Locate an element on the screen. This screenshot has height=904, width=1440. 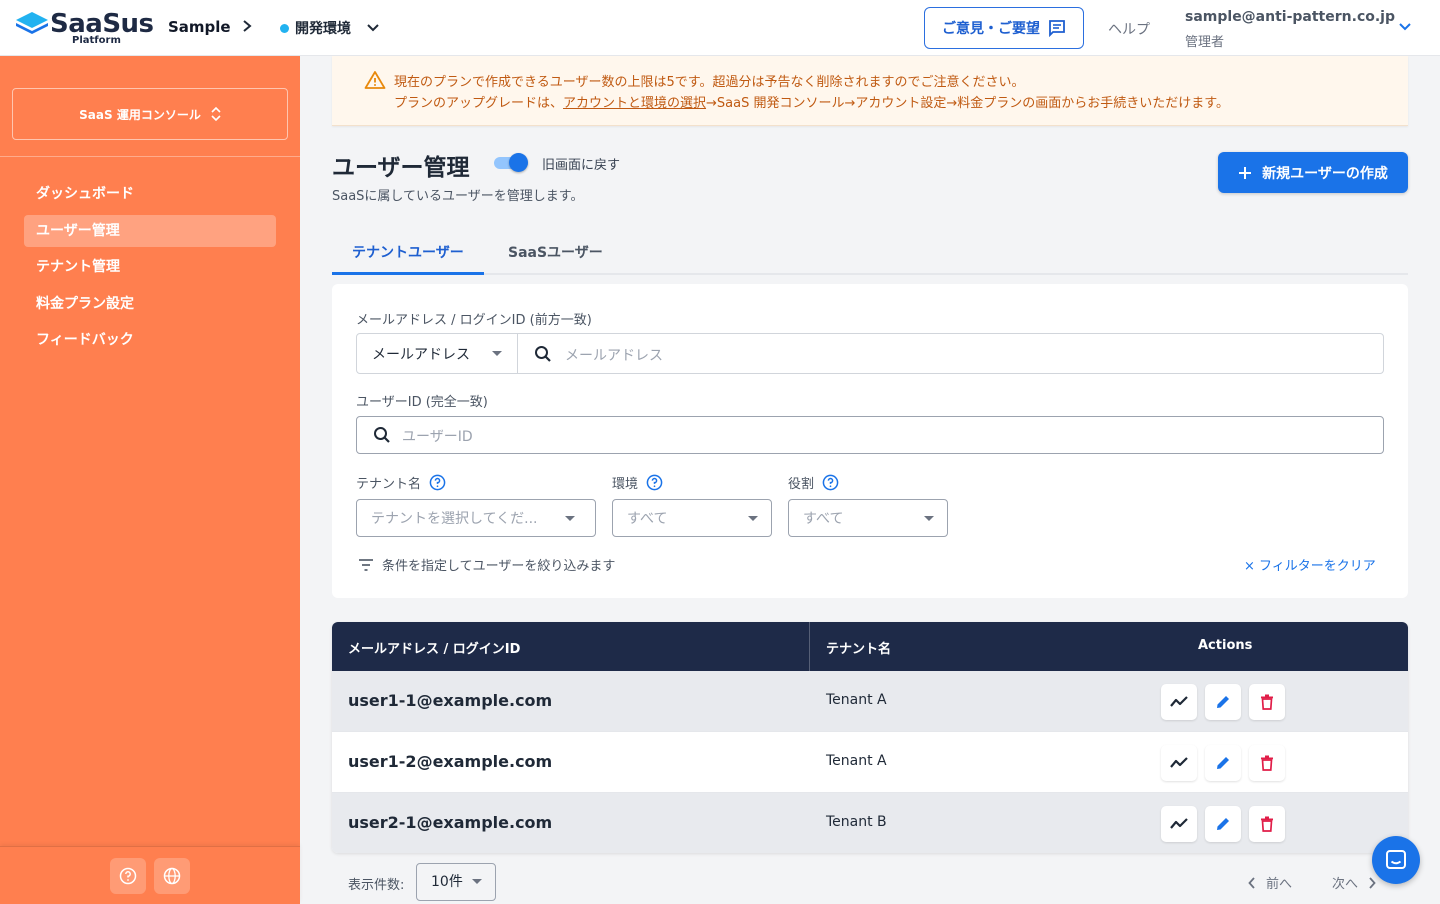
next-page-button: 次へ is located at coordinates (1354, 882).